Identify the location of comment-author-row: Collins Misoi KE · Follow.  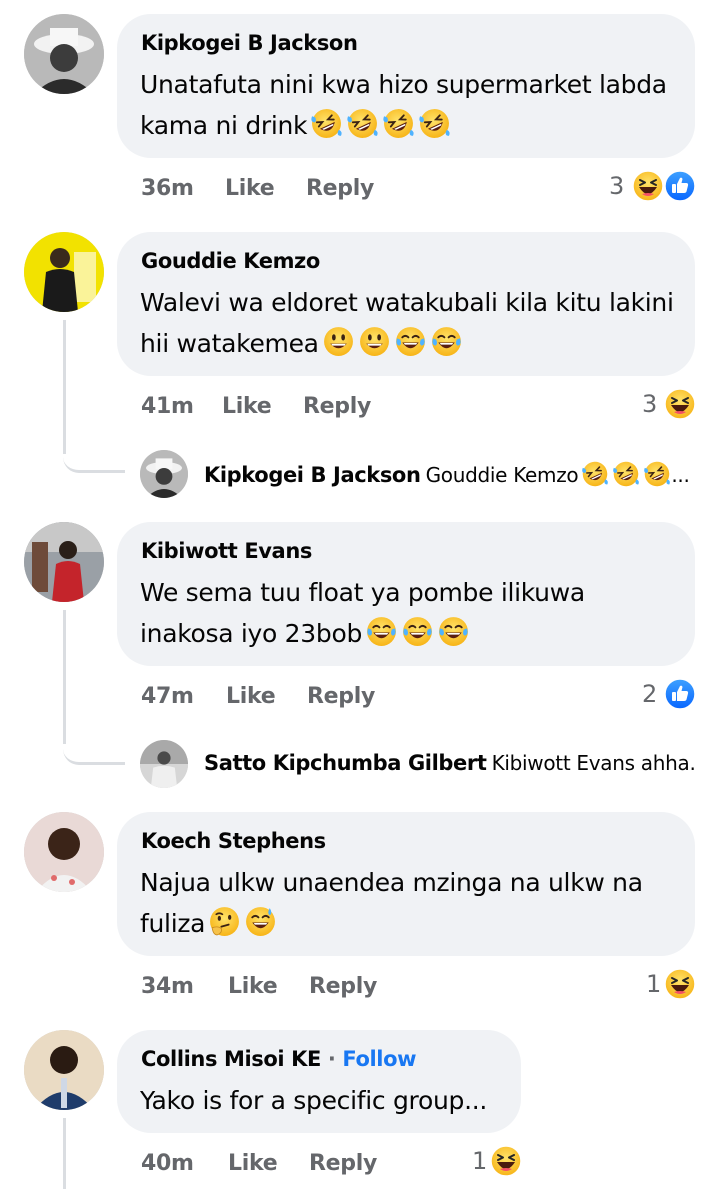
(279, 1059).